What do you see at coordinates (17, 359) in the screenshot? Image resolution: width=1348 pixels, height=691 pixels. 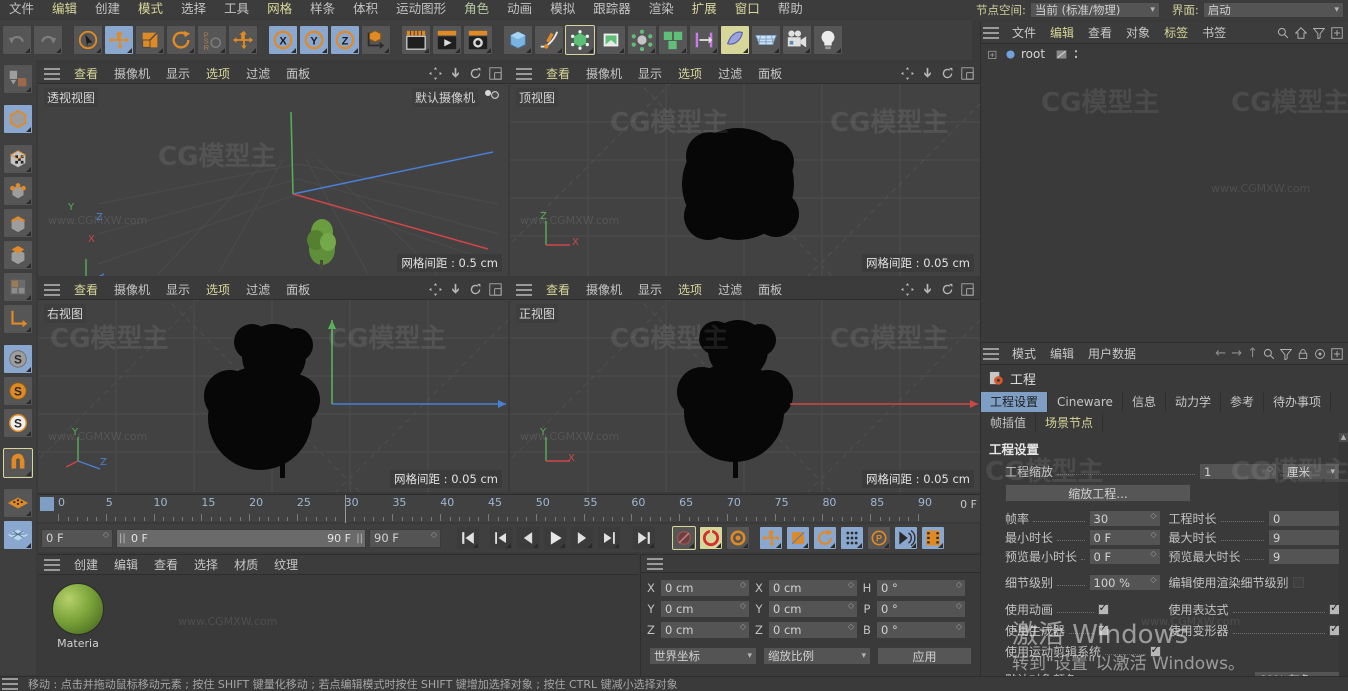 I see `soft-selection-gray-icon: S` at bounding box center [17, 359].